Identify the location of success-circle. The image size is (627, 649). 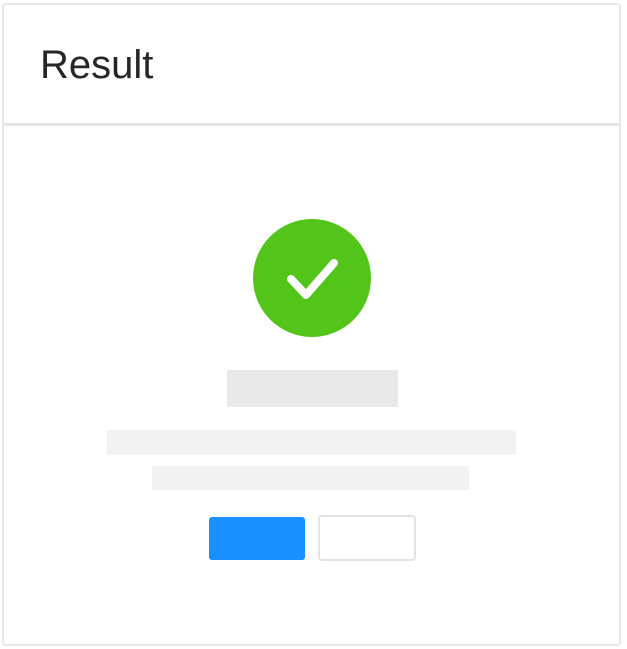
(312, 278).